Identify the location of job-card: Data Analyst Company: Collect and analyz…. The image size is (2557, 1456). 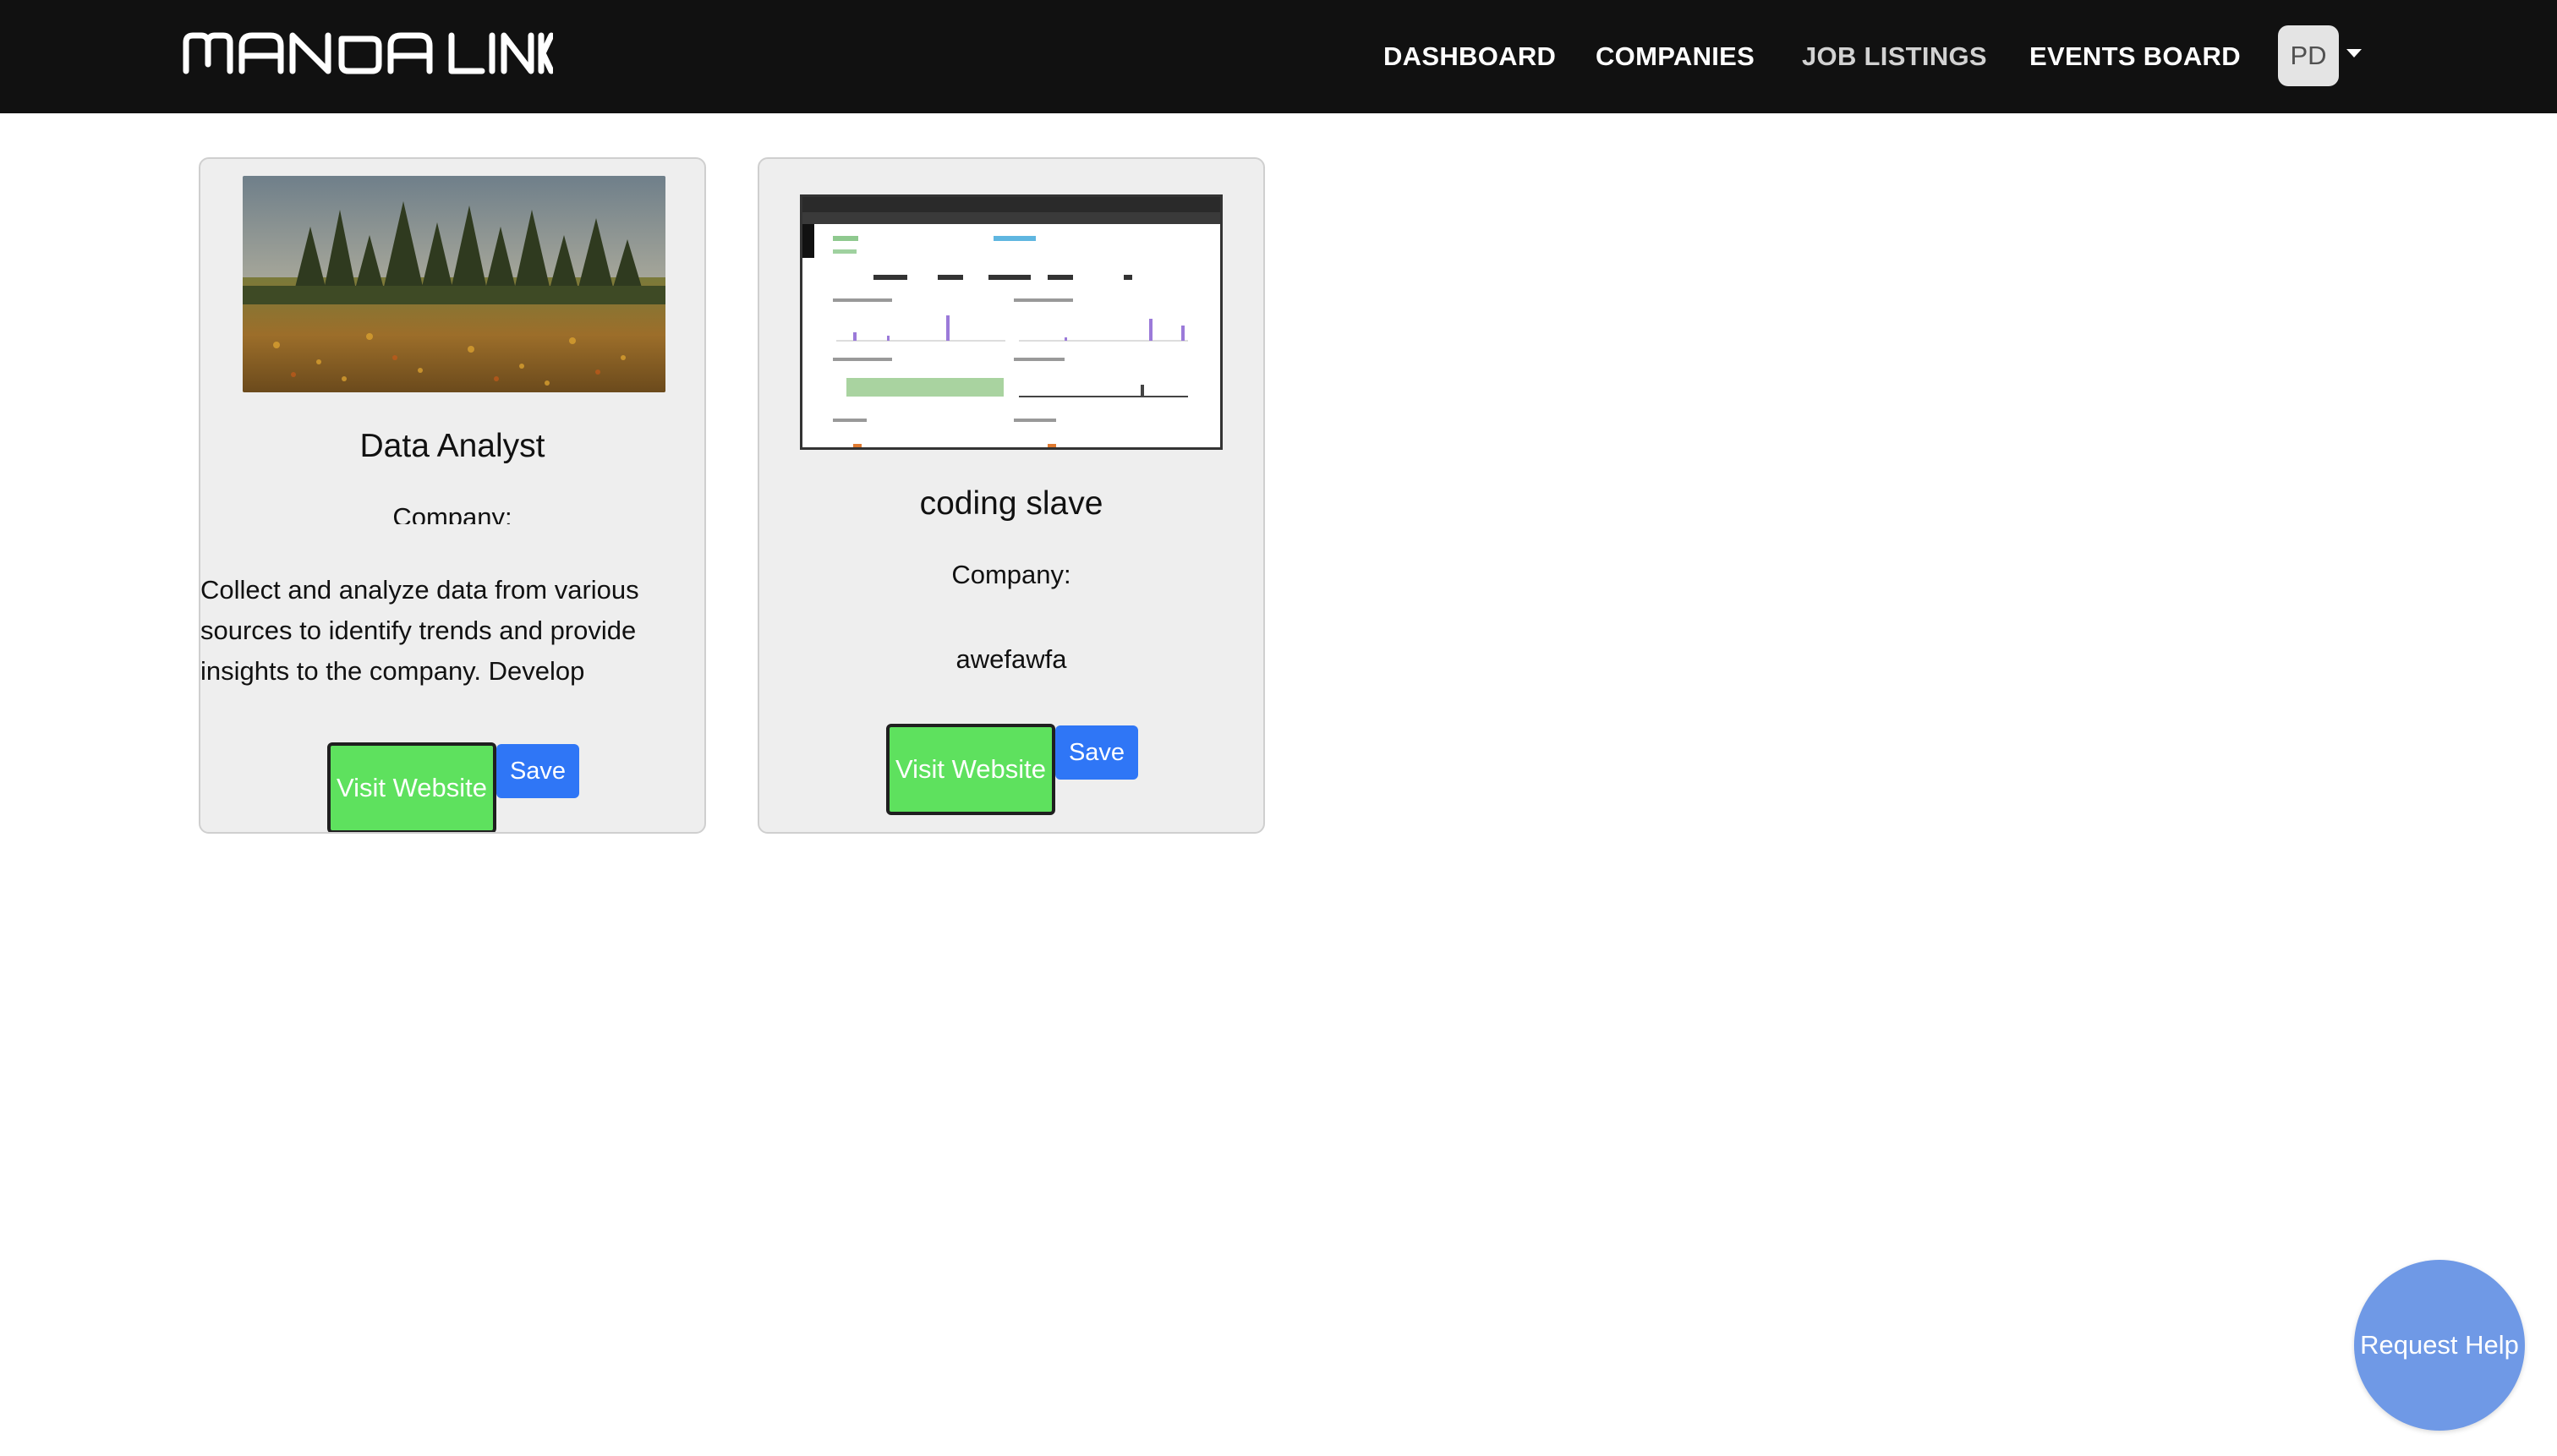
(453, 495).